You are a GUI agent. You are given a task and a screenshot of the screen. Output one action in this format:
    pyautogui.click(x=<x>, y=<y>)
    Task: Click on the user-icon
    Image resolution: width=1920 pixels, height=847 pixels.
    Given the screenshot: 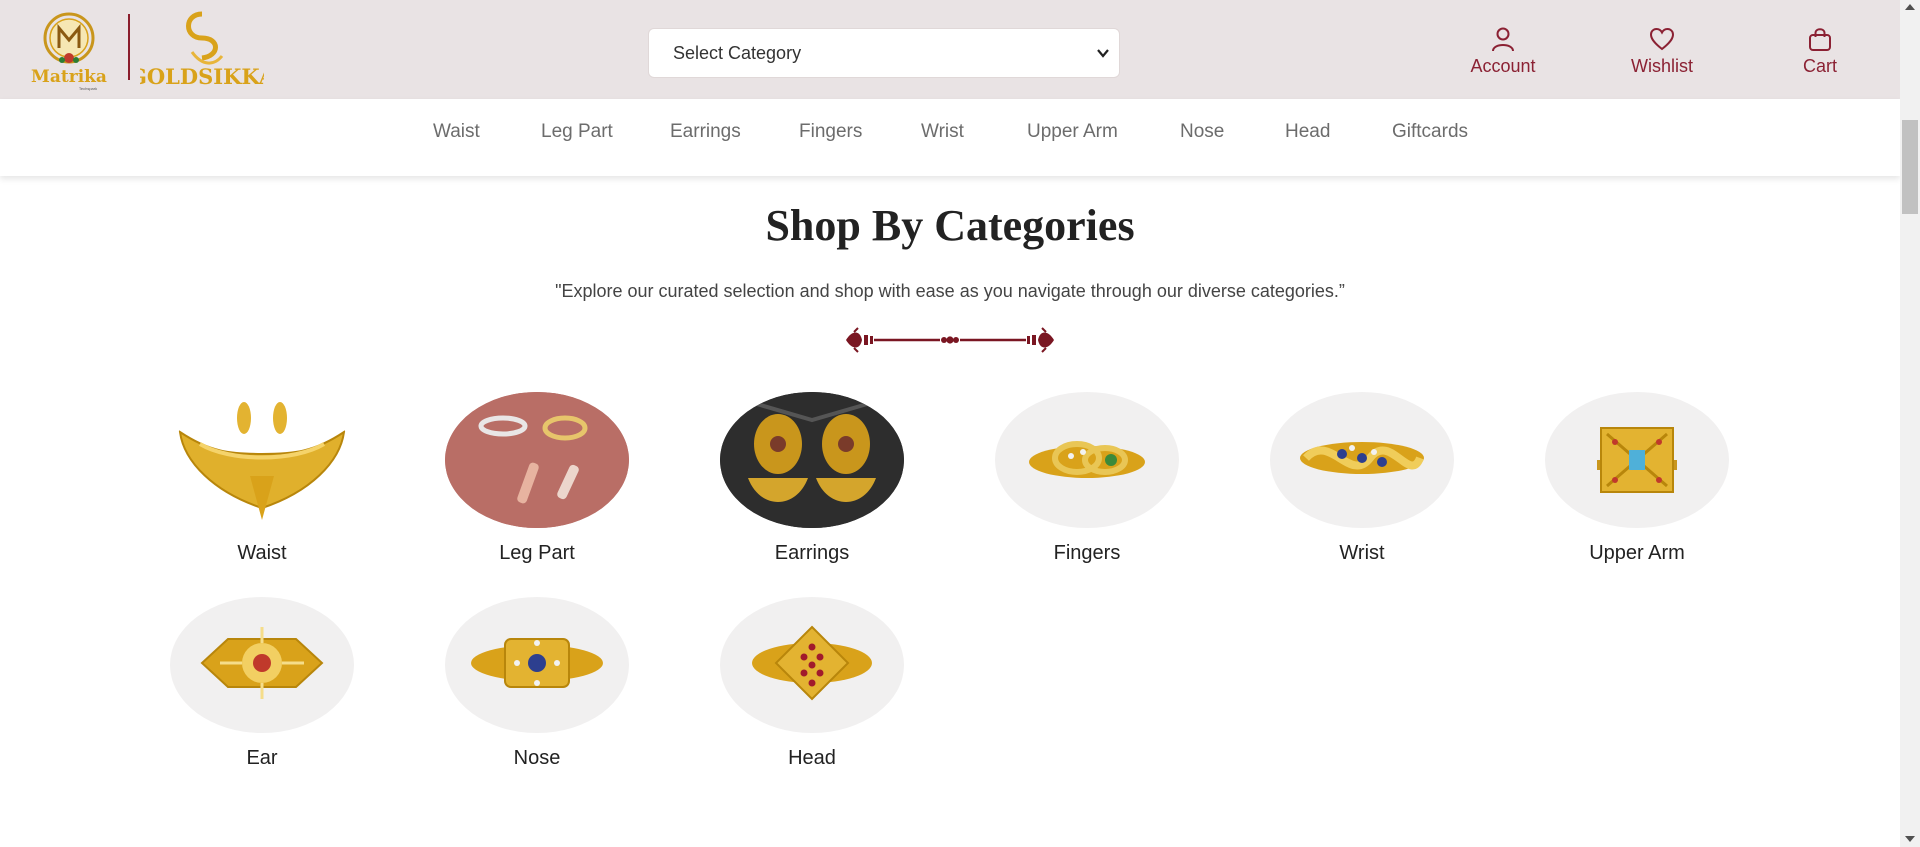 What is the action you would take?
    pyautogui.click(x=1503, y=39)
    